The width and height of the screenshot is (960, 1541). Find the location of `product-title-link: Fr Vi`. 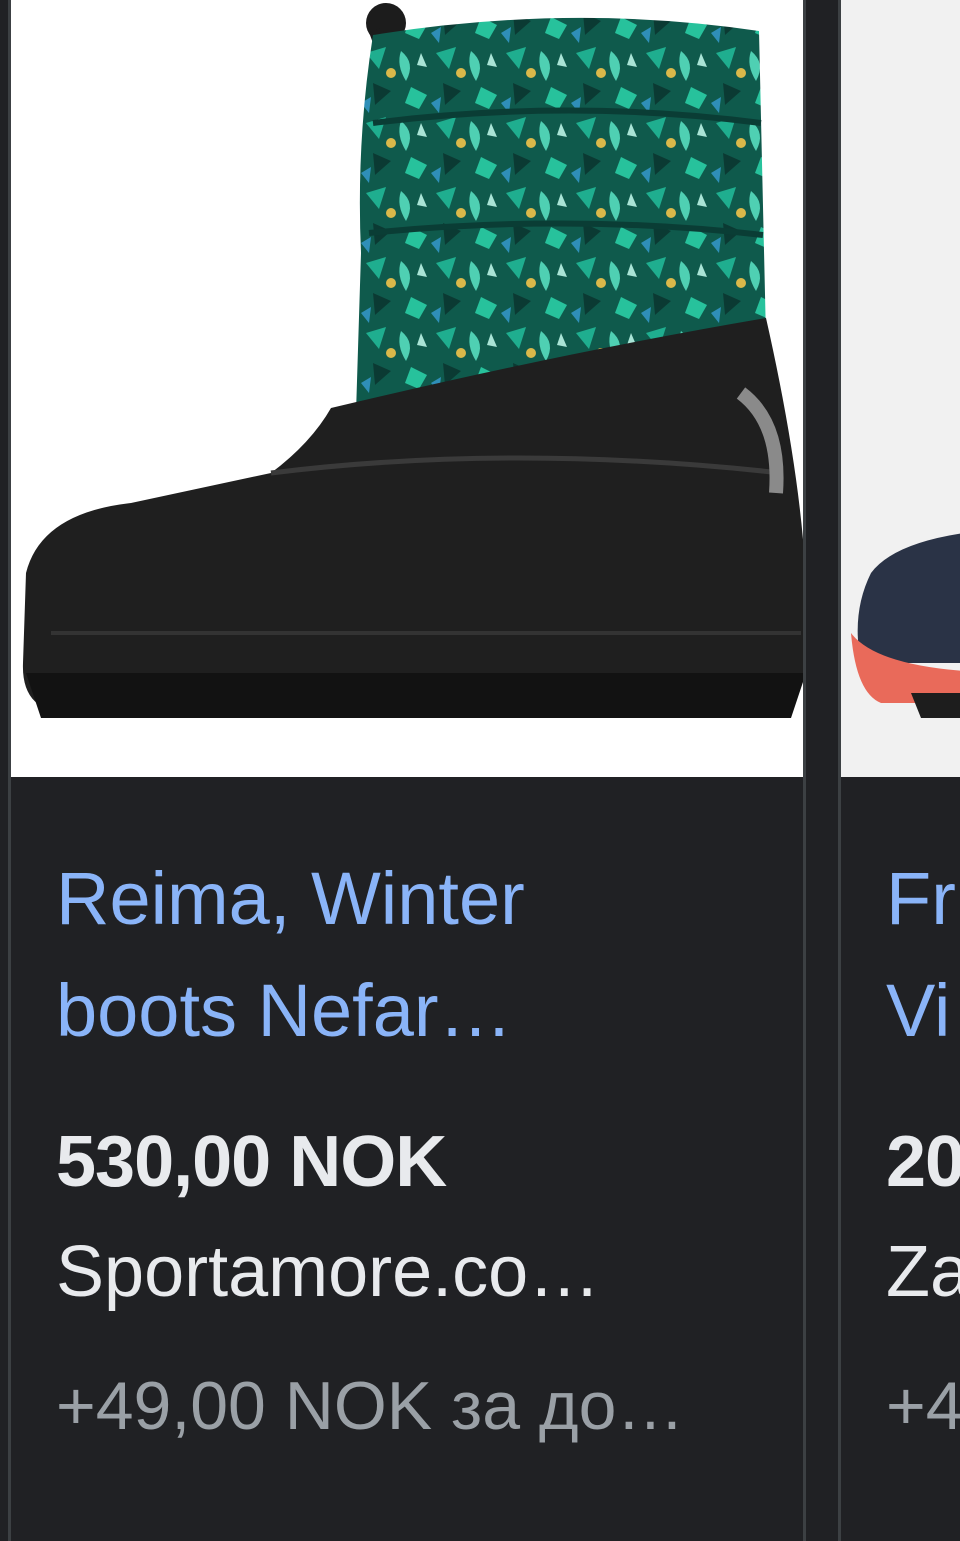

product-title-link: Fr Vi is located at coordinates (923, 955).